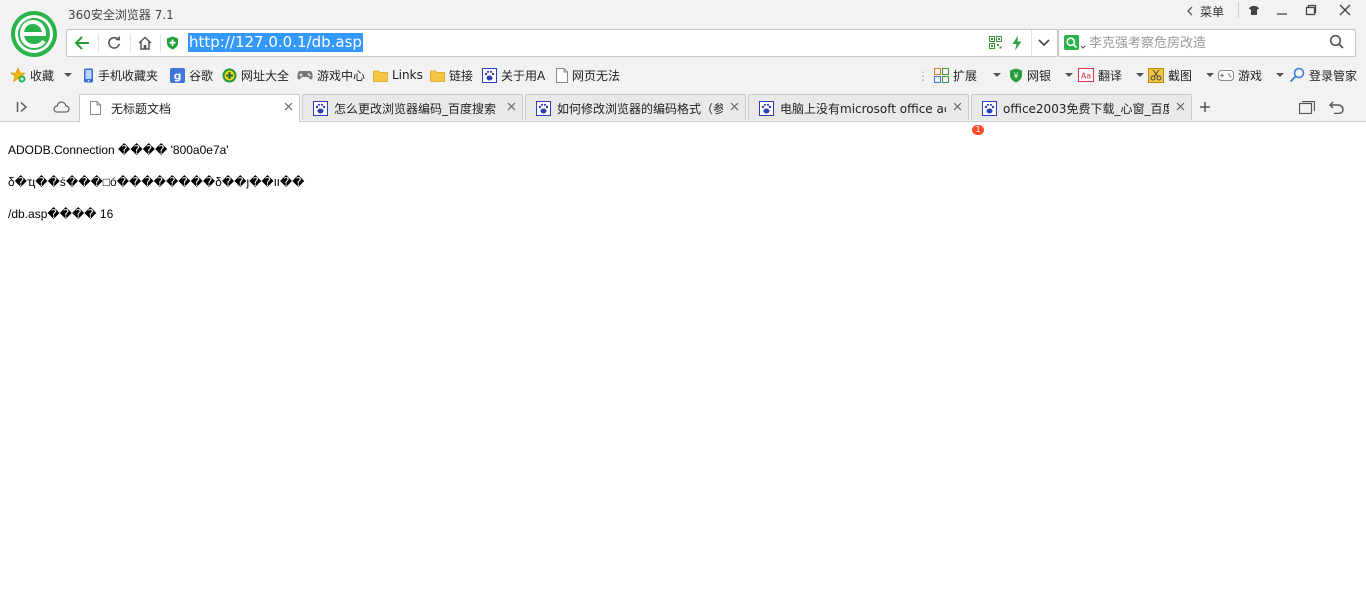  Describe the element at coordinates (1282, 14) in the screenshot. I see `minimize-icon` at that location.